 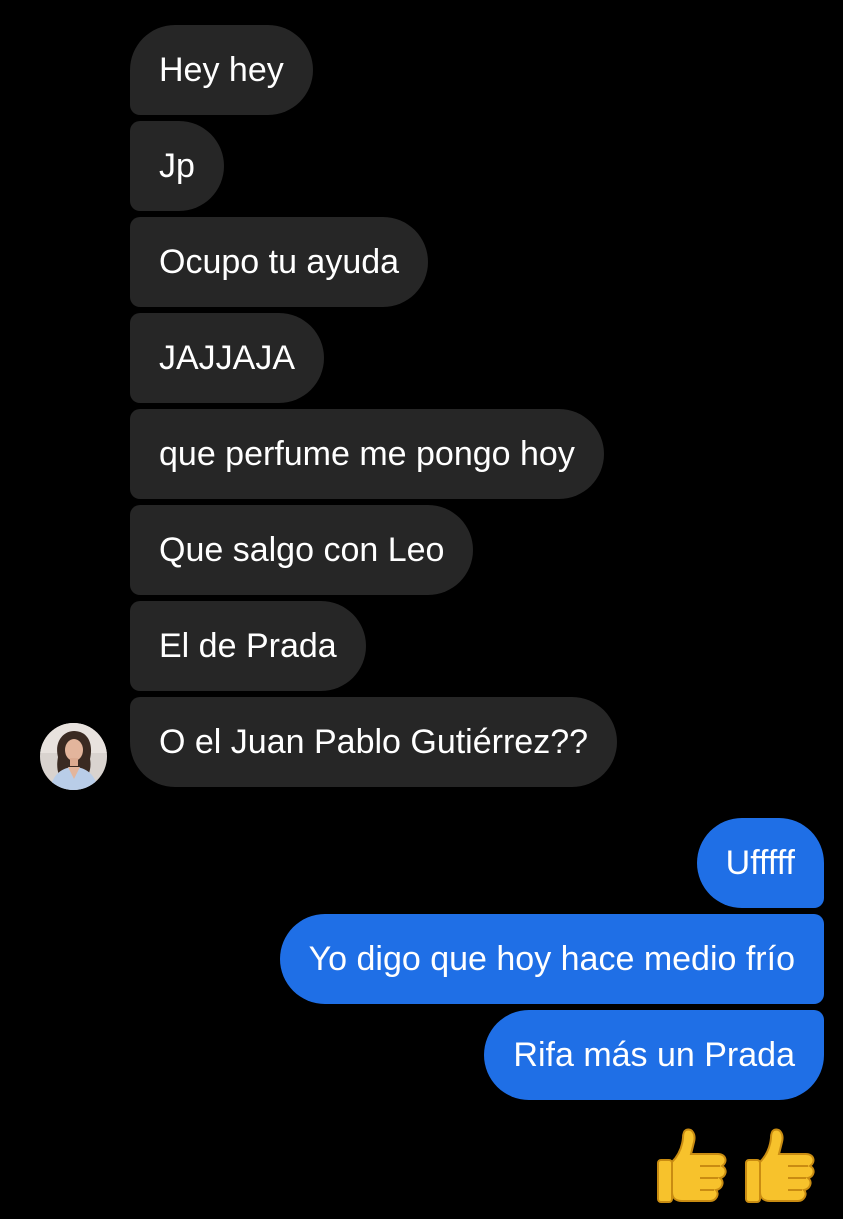 I want to click on avatar, so click(x=73, y=756).